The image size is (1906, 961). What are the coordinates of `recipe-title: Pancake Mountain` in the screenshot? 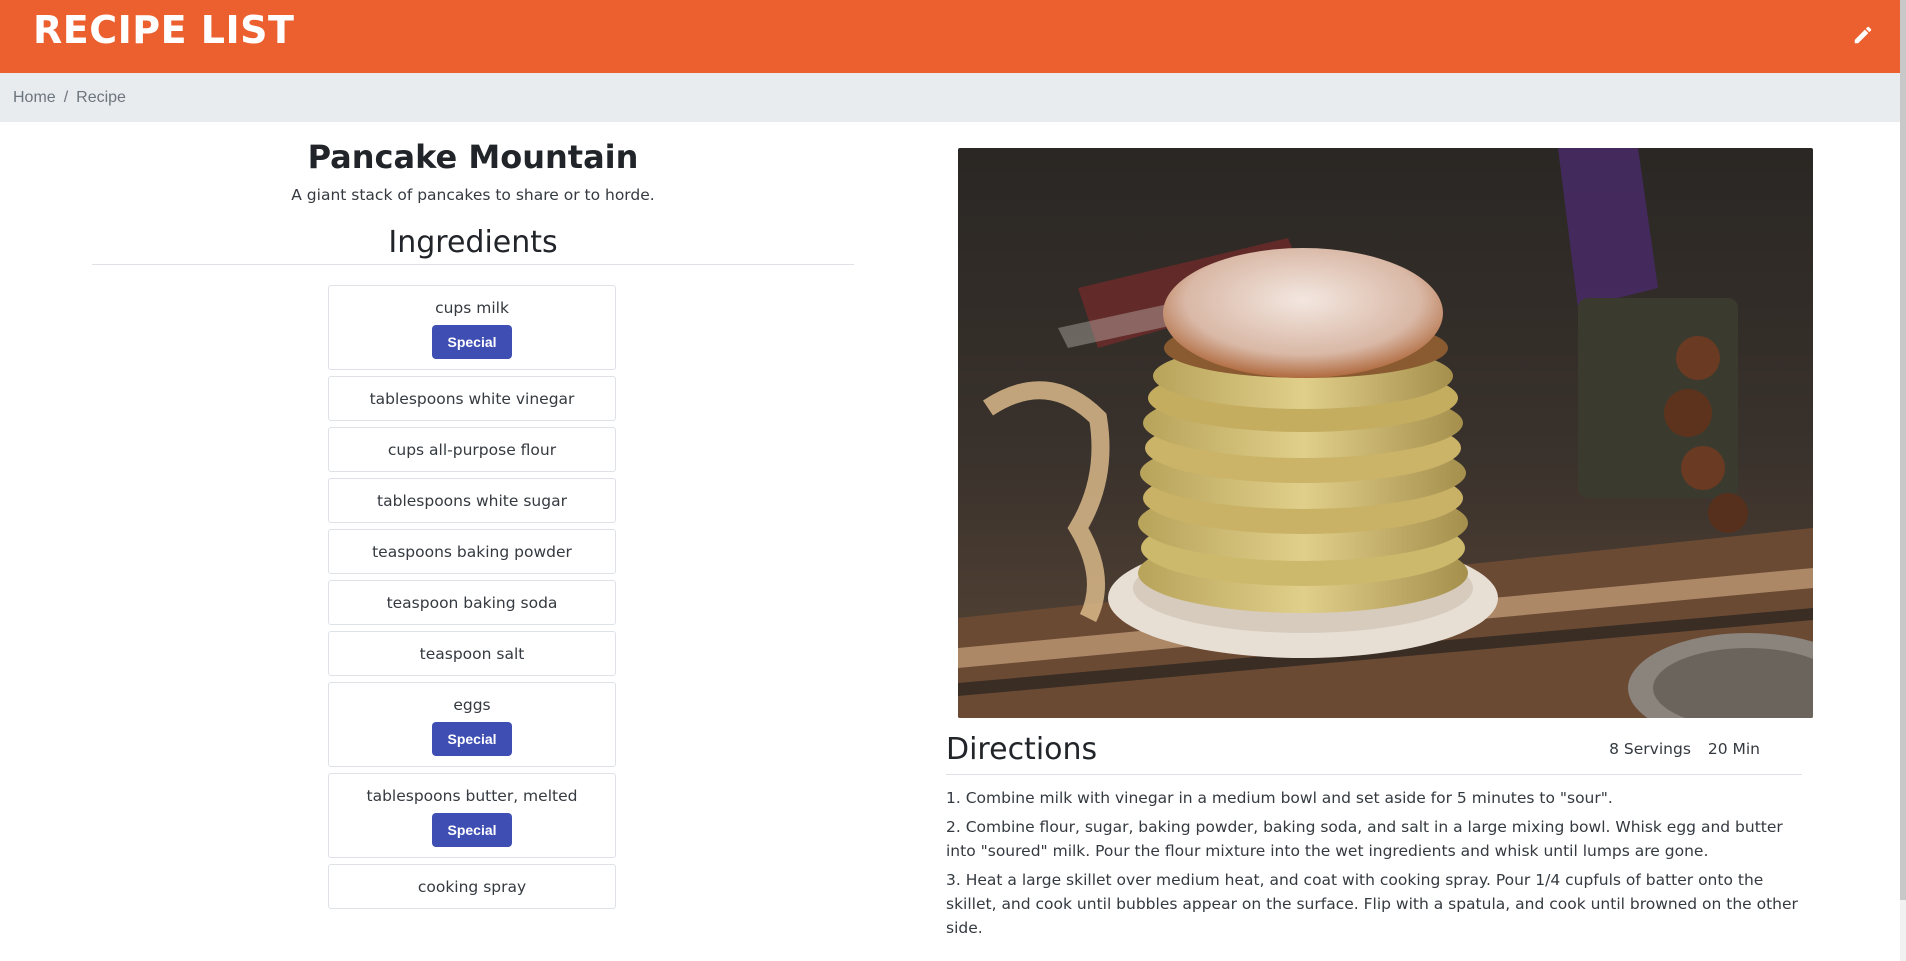 It's located at (473, 157).